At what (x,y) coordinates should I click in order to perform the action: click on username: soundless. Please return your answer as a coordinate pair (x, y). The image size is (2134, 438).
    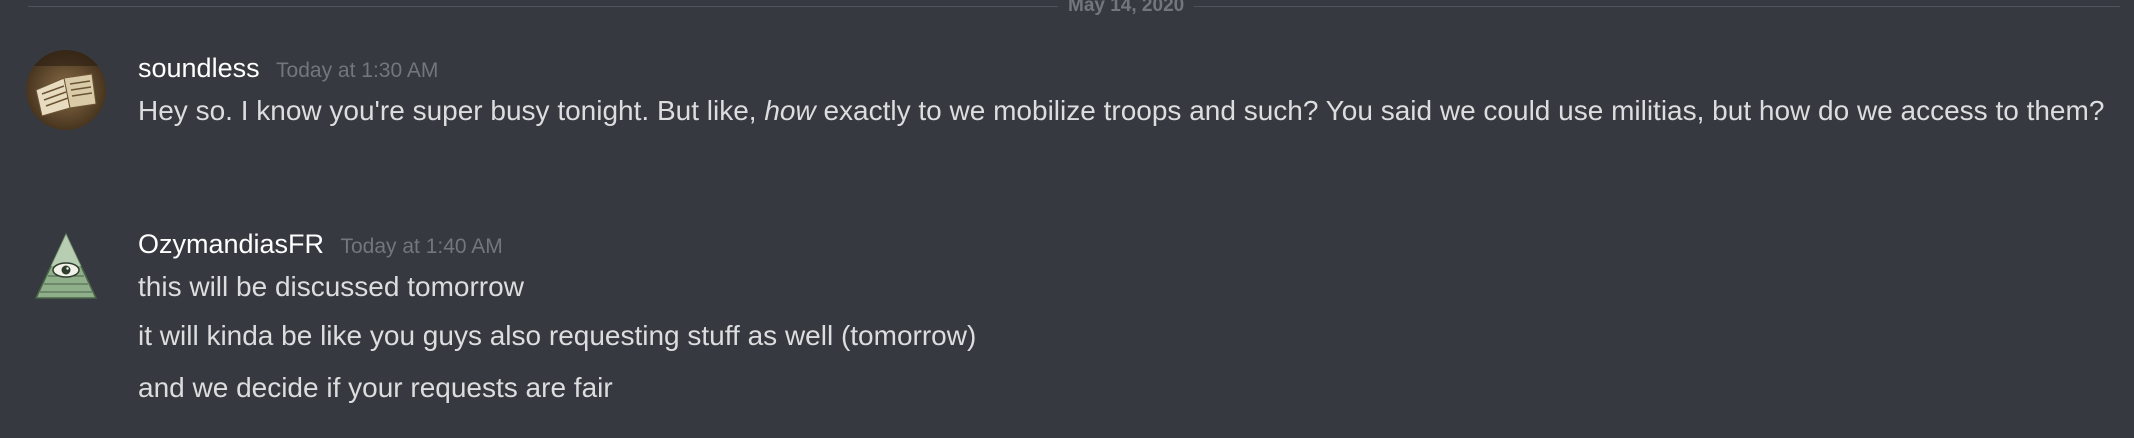
    Looking at the image, I should click on (199, 68).